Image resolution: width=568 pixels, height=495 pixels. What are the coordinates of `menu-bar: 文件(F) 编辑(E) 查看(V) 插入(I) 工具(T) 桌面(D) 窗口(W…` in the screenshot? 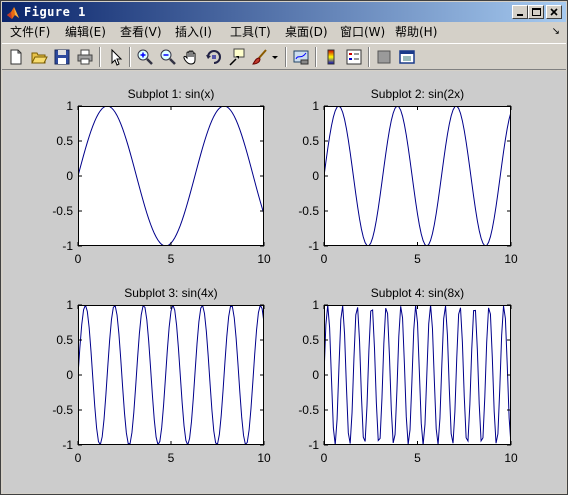 It's located at (284, 32).